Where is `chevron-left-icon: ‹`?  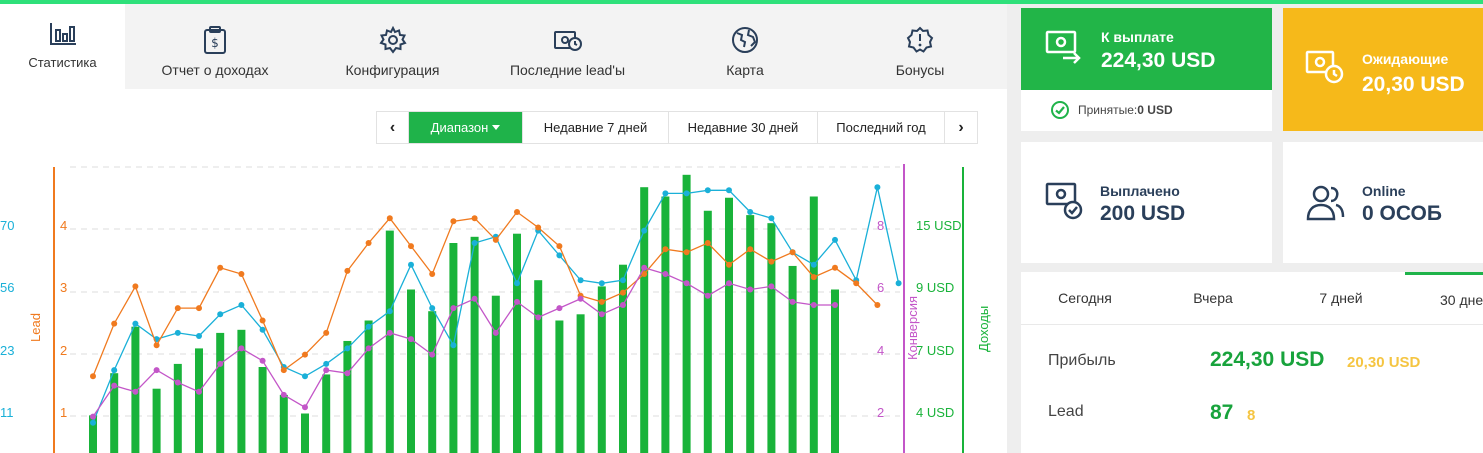 chevron-left-icon: ‹ is located at coordinates (392, 127).